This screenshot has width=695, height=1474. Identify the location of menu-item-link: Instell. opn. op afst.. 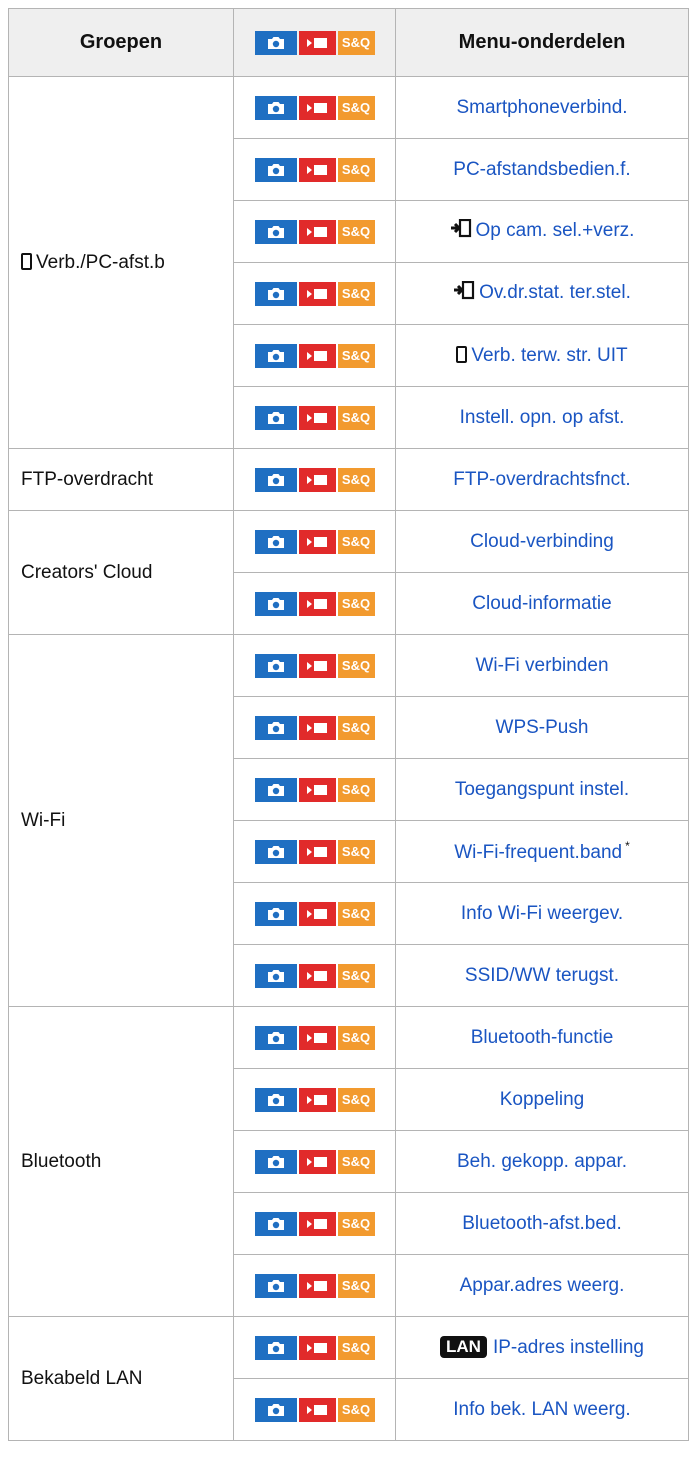
(542, 417).